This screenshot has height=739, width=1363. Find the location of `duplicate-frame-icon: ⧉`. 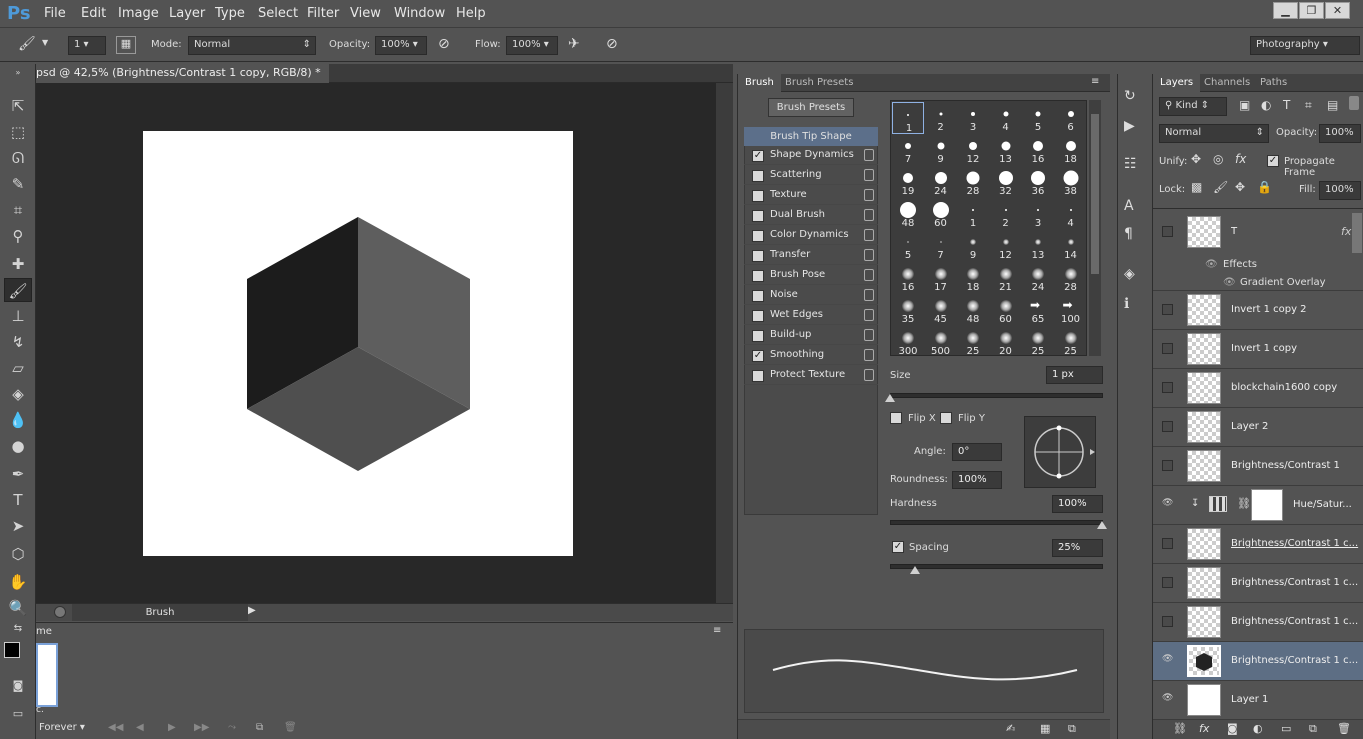

duplicate-frame-icon: ⧉ is located at coordinates (259, 727).